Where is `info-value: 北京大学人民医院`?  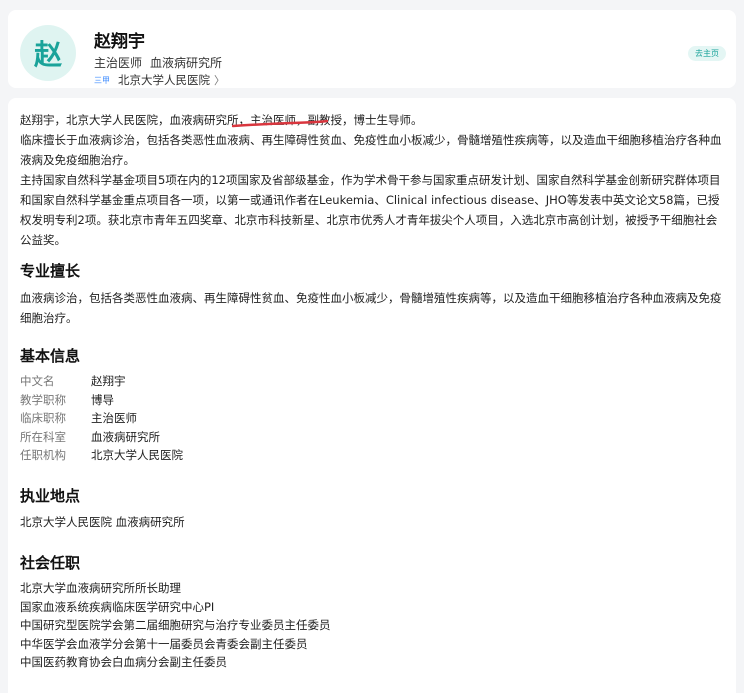
info-value: 北京大学人民医院 is located at coordinates (137, 455).